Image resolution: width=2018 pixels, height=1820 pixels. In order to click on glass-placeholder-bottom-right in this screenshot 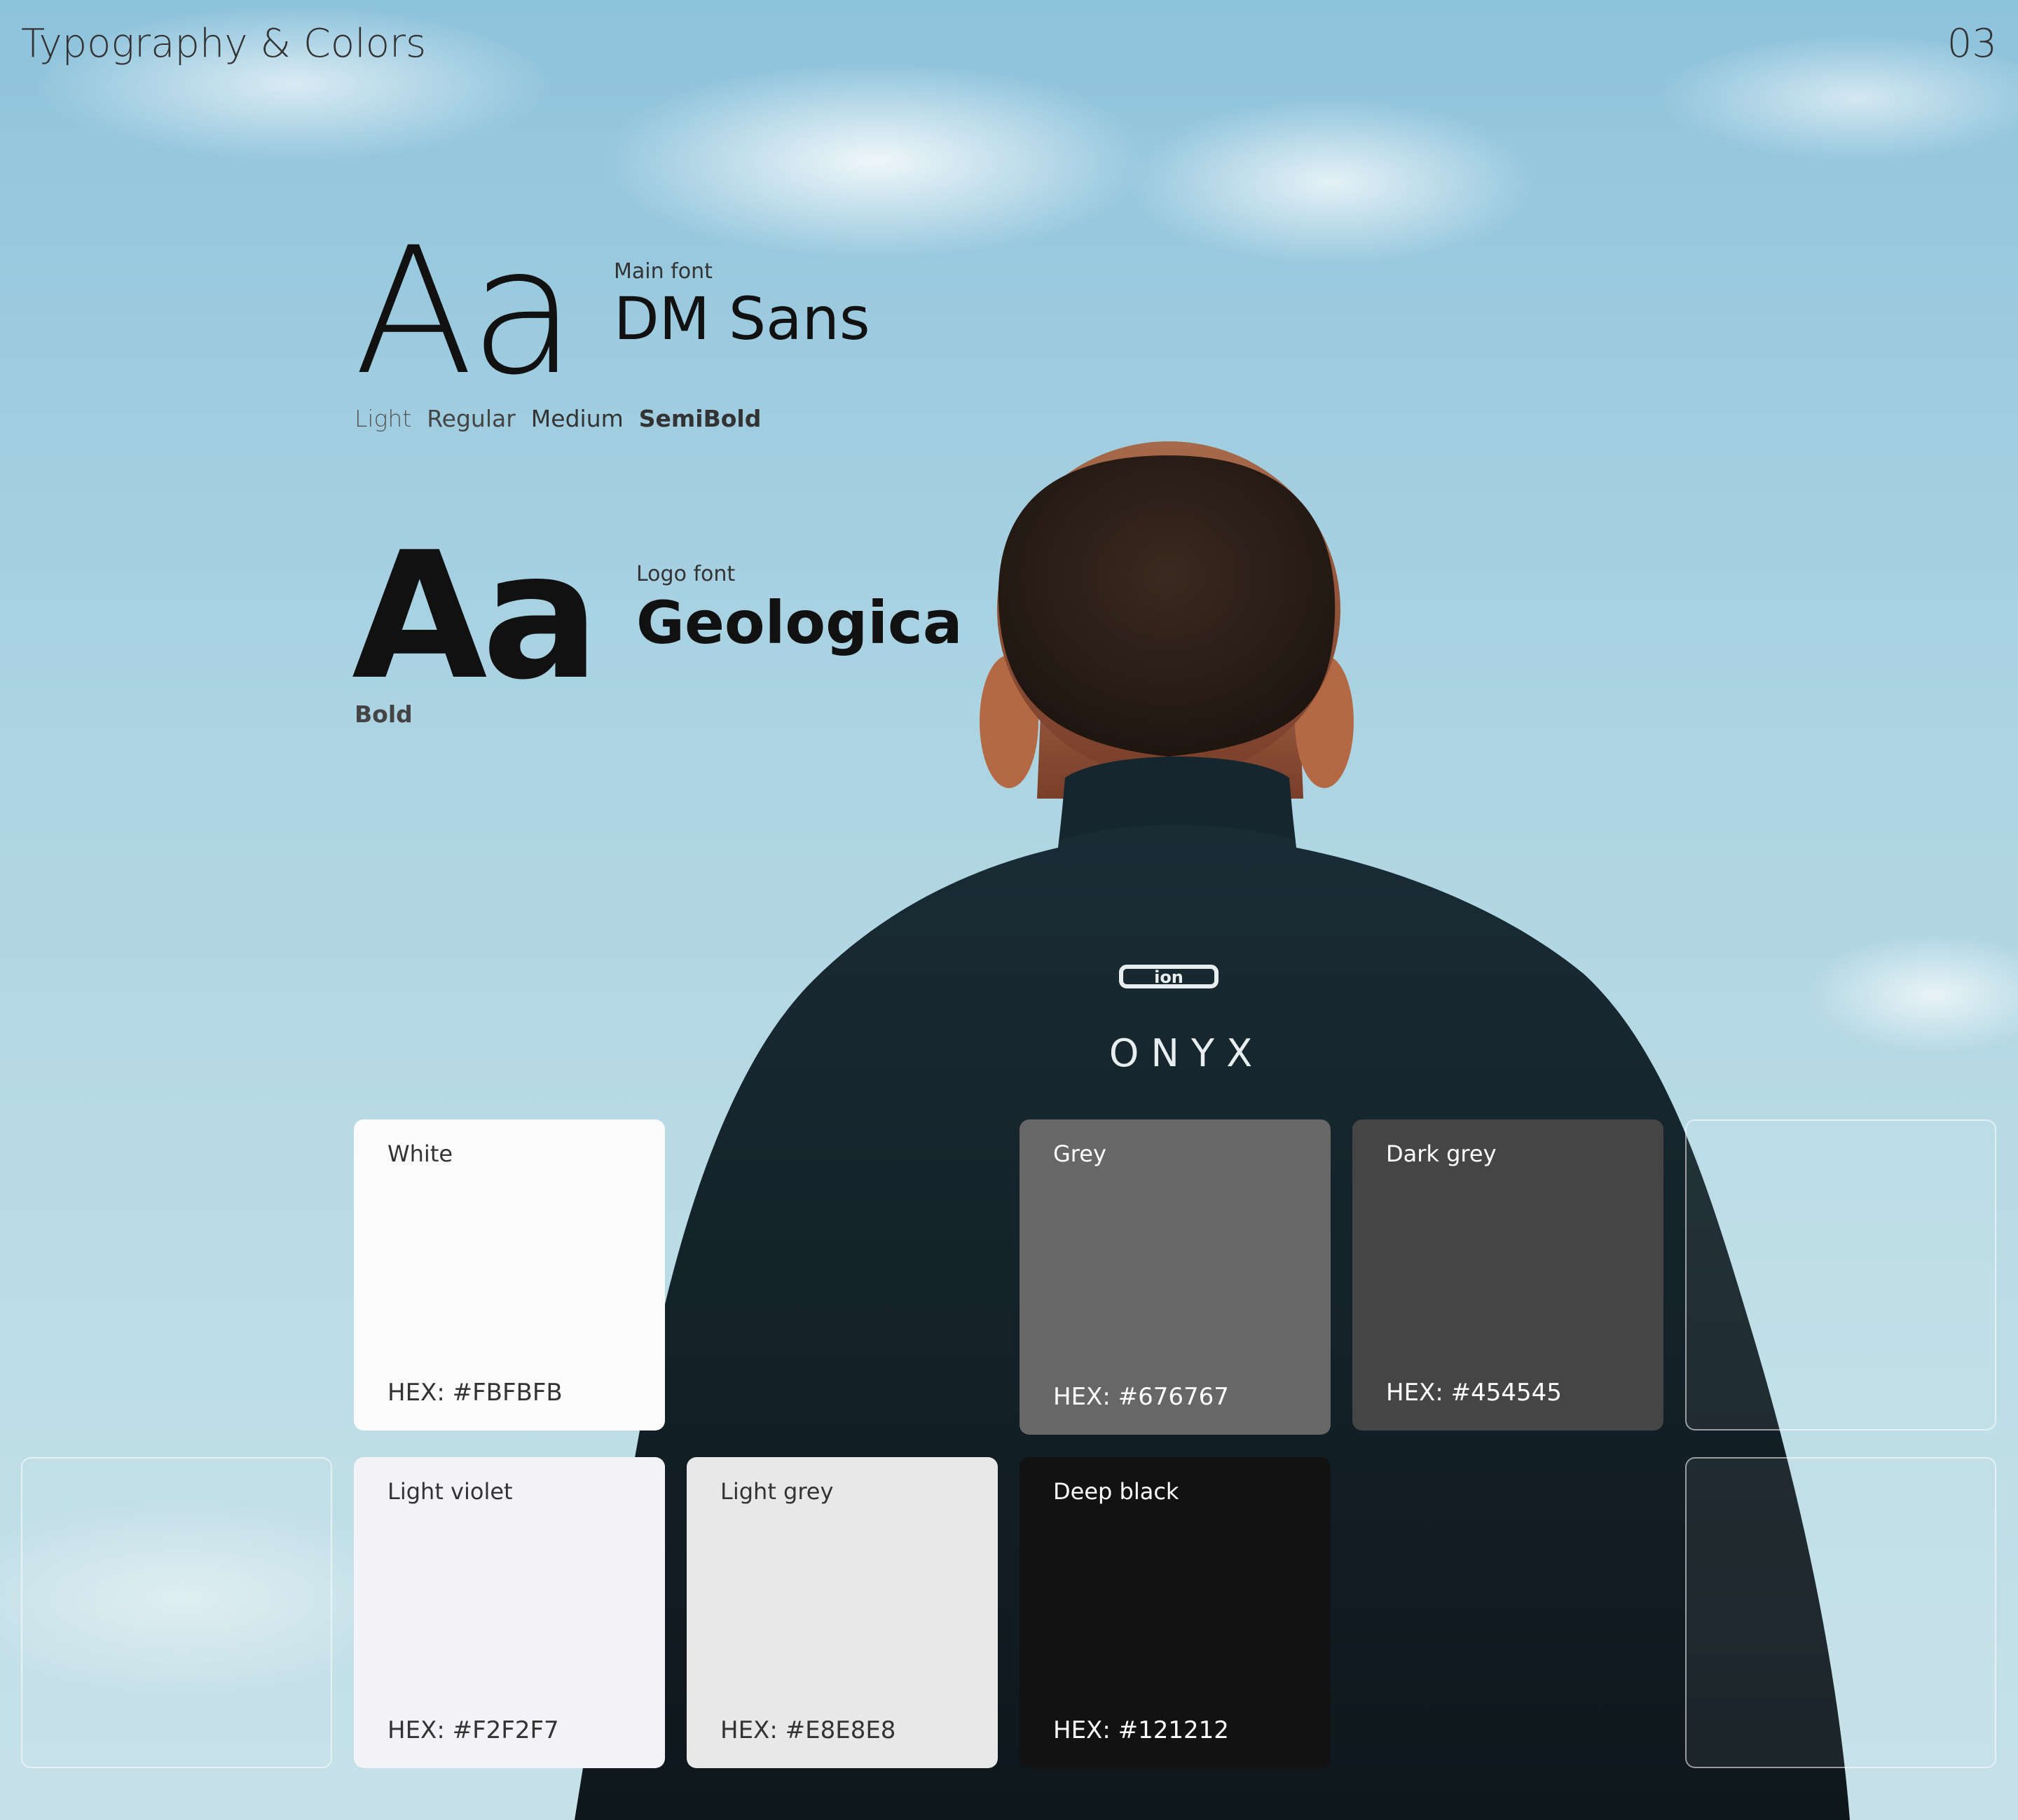, I will do `click(1840, 1612)`.